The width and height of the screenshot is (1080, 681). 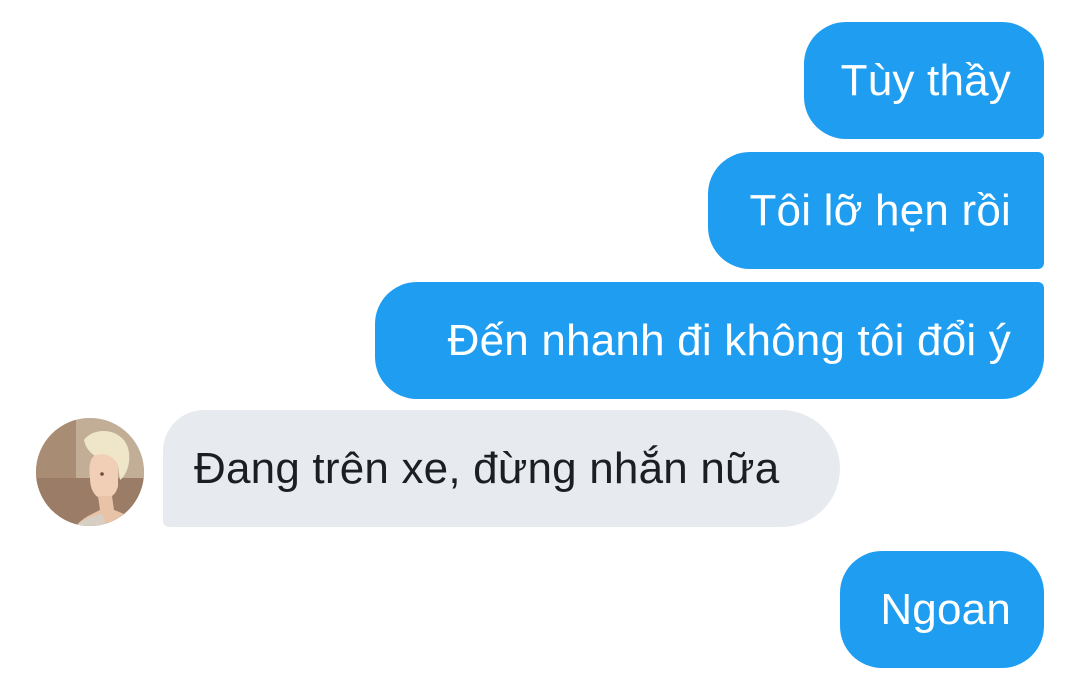 What do you see at coordinates (945, 609) in the screenshot?
I see `message-text: Ngoan` at bounding box center [945, 609].